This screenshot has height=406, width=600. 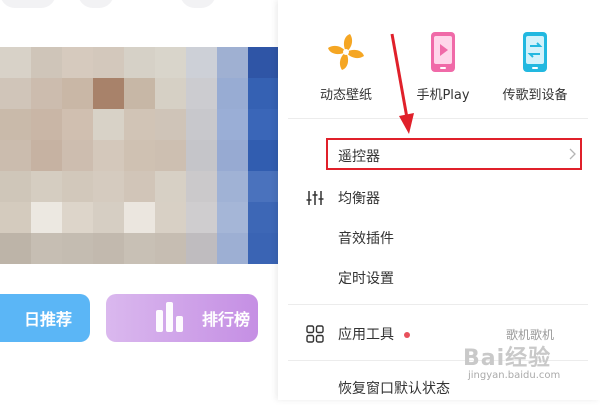 What do you see at coordinates (47, 319) in the screenshot?
I see `daily-recommend-label: 日推荐` at bounding box center [47, 319].